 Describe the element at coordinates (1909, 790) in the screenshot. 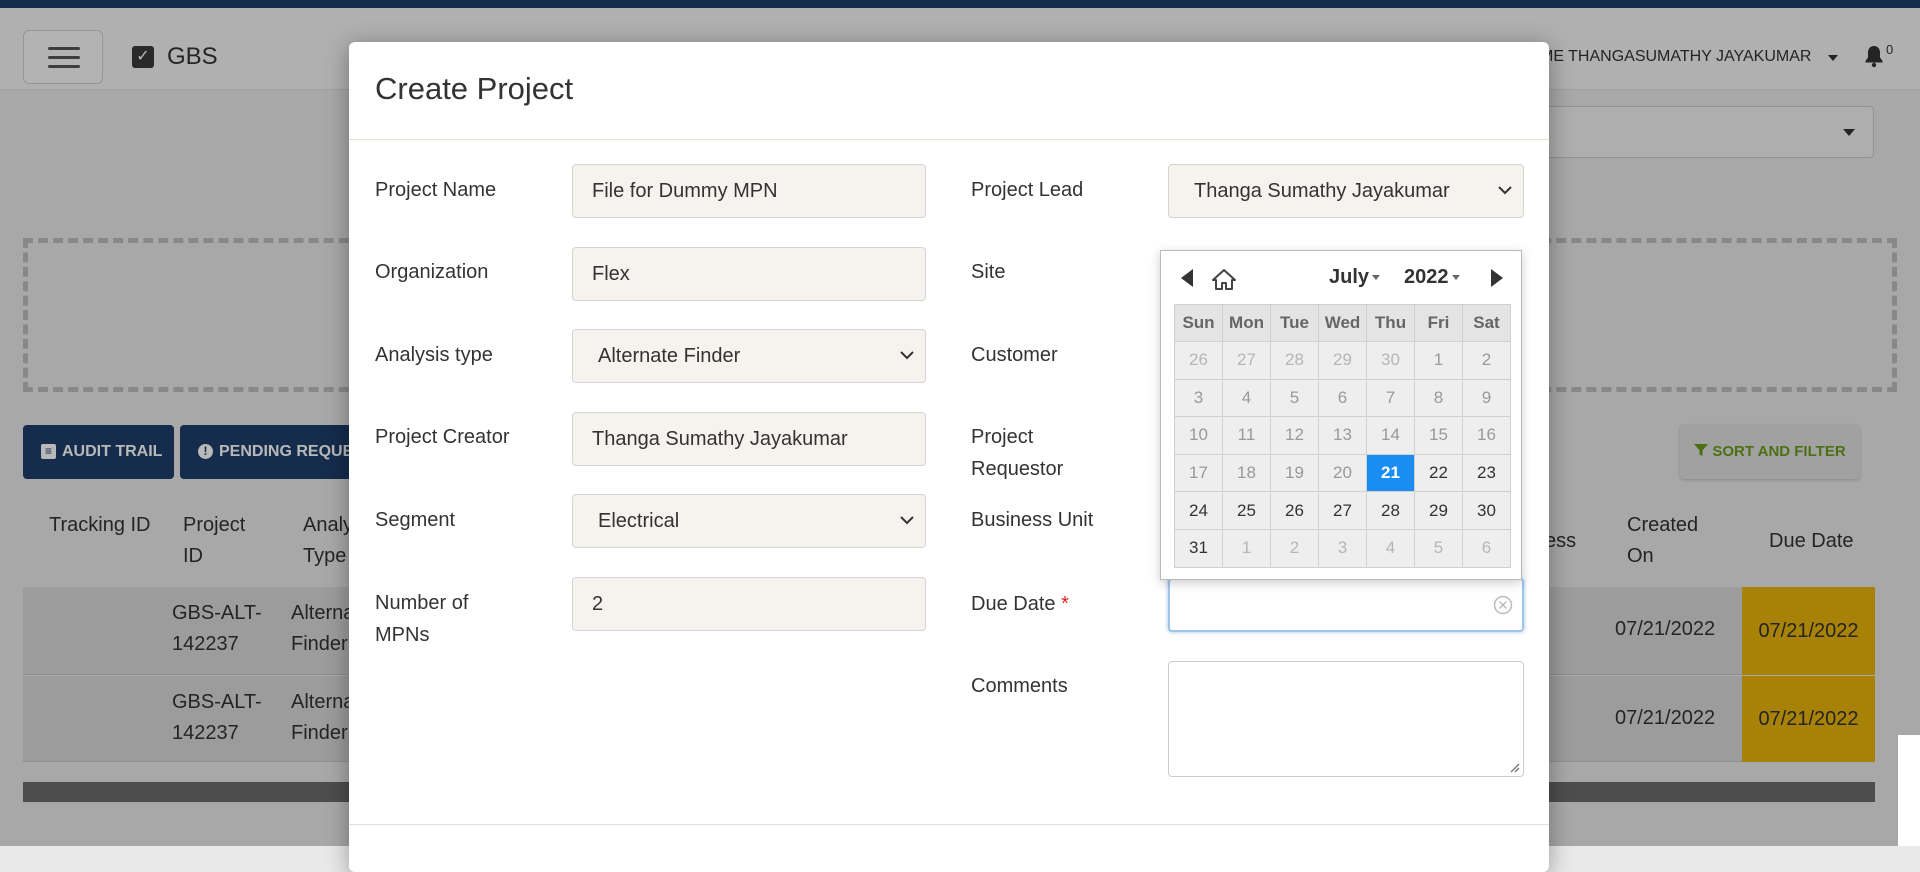

I see `page-edge` at that location.